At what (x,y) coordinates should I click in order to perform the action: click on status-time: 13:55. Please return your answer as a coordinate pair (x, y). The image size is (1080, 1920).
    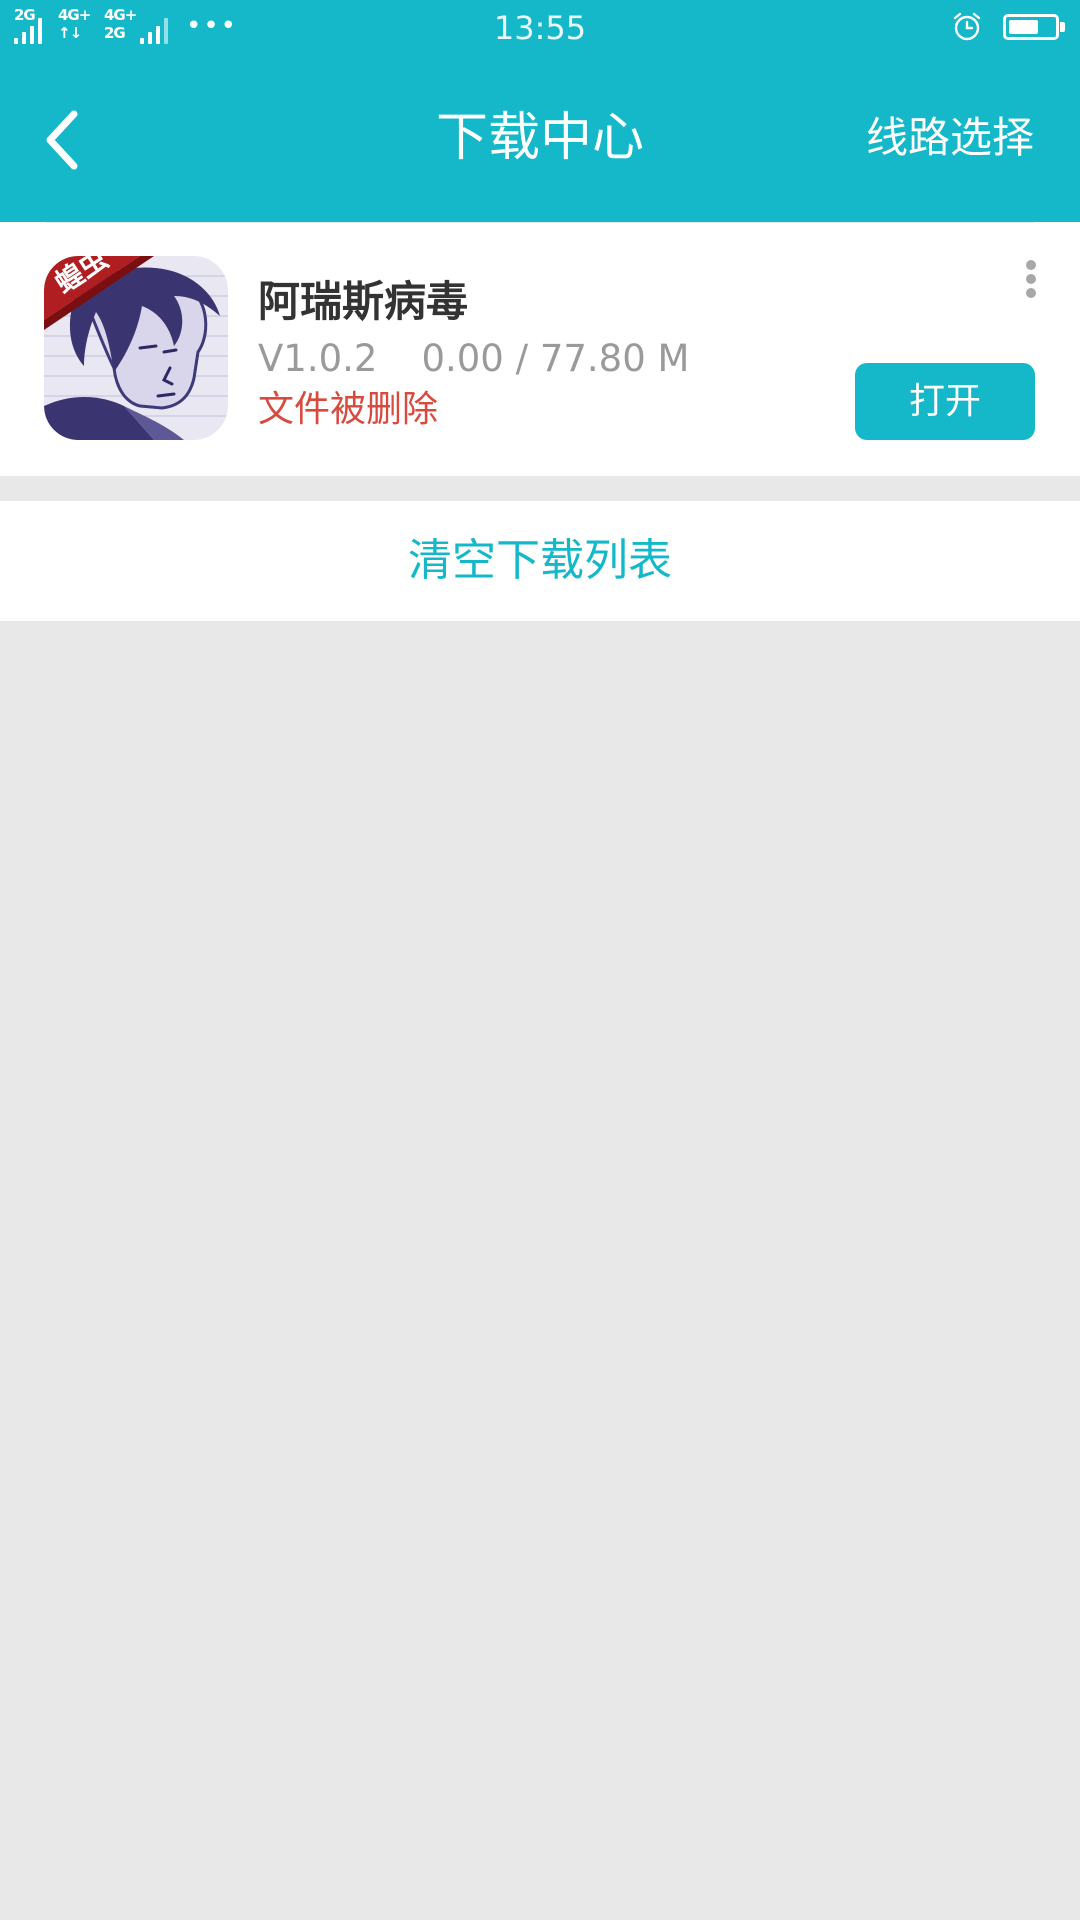
    Looking at the image, I should click on (540, 28).